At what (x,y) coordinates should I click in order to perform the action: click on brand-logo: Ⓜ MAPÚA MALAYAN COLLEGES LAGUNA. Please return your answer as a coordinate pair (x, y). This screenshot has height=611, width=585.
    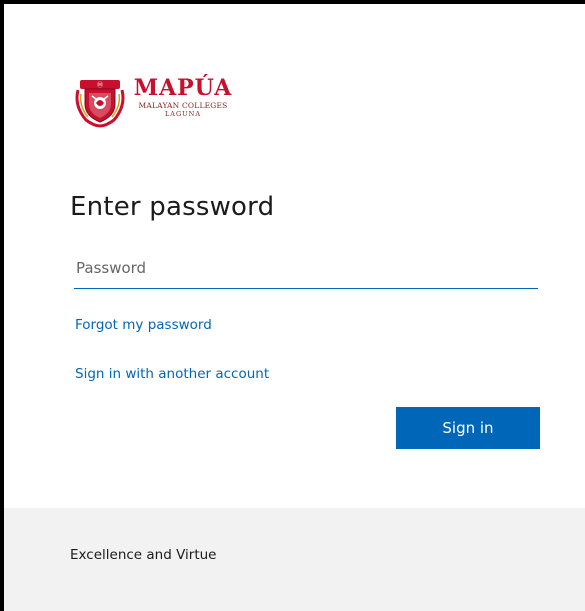
    Looking at the image, I should click on (157, 100).